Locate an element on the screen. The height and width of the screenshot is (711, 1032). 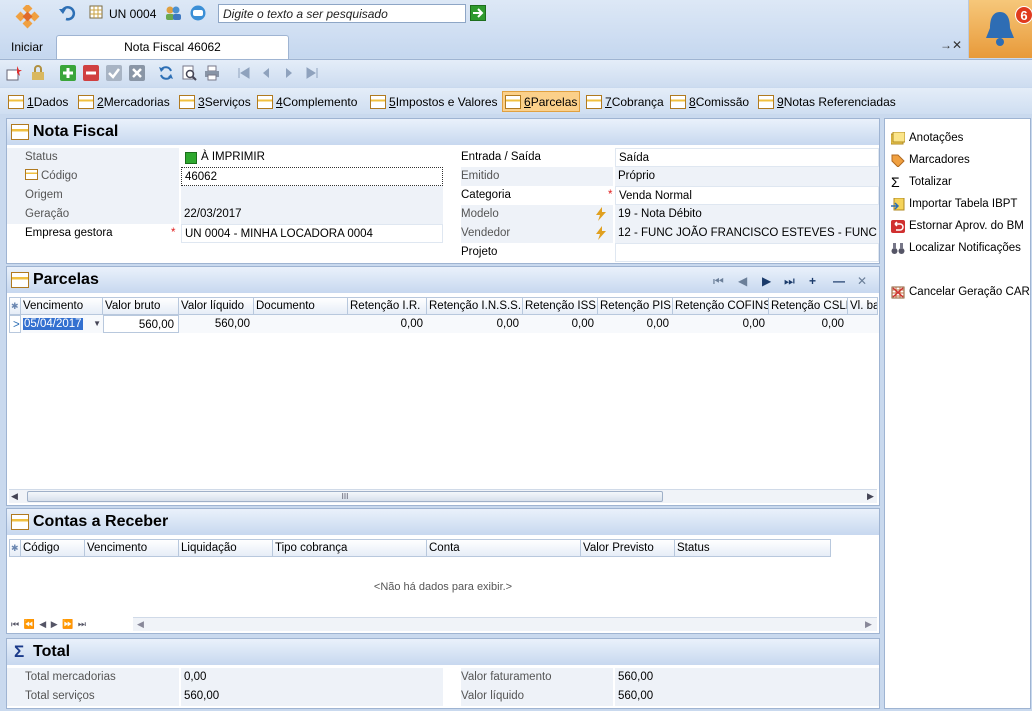
grid-first-icon: ⏮ is located at coordinates (718, 281).